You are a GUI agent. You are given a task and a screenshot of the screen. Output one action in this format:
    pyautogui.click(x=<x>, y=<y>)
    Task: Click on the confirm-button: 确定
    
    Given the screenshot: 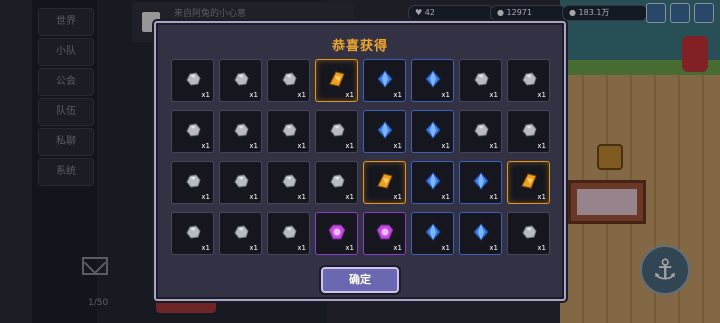 What is the action you would take?
    pyautogui.click(x=360, y=280)
    